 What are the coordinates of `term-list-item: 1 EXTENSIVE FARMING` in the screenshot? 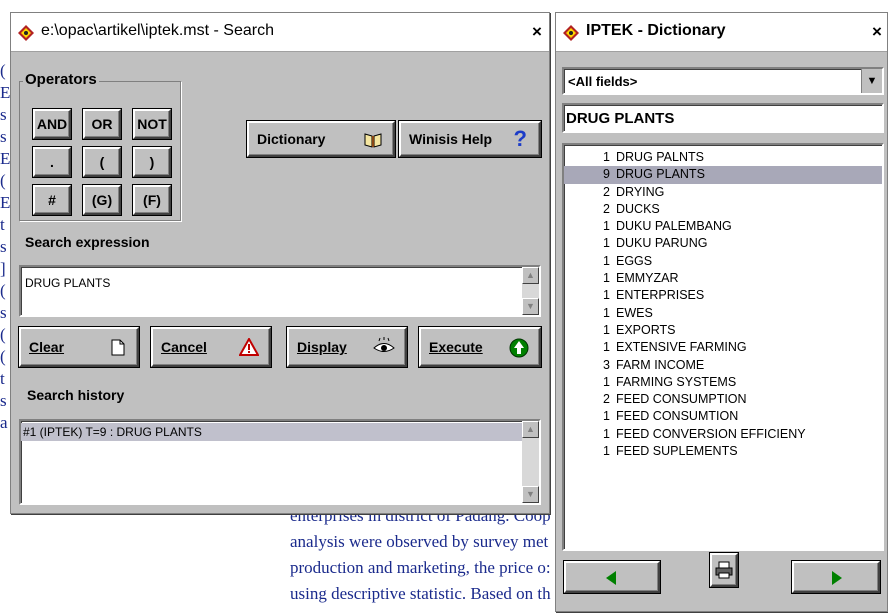 It's located at (723, 347).